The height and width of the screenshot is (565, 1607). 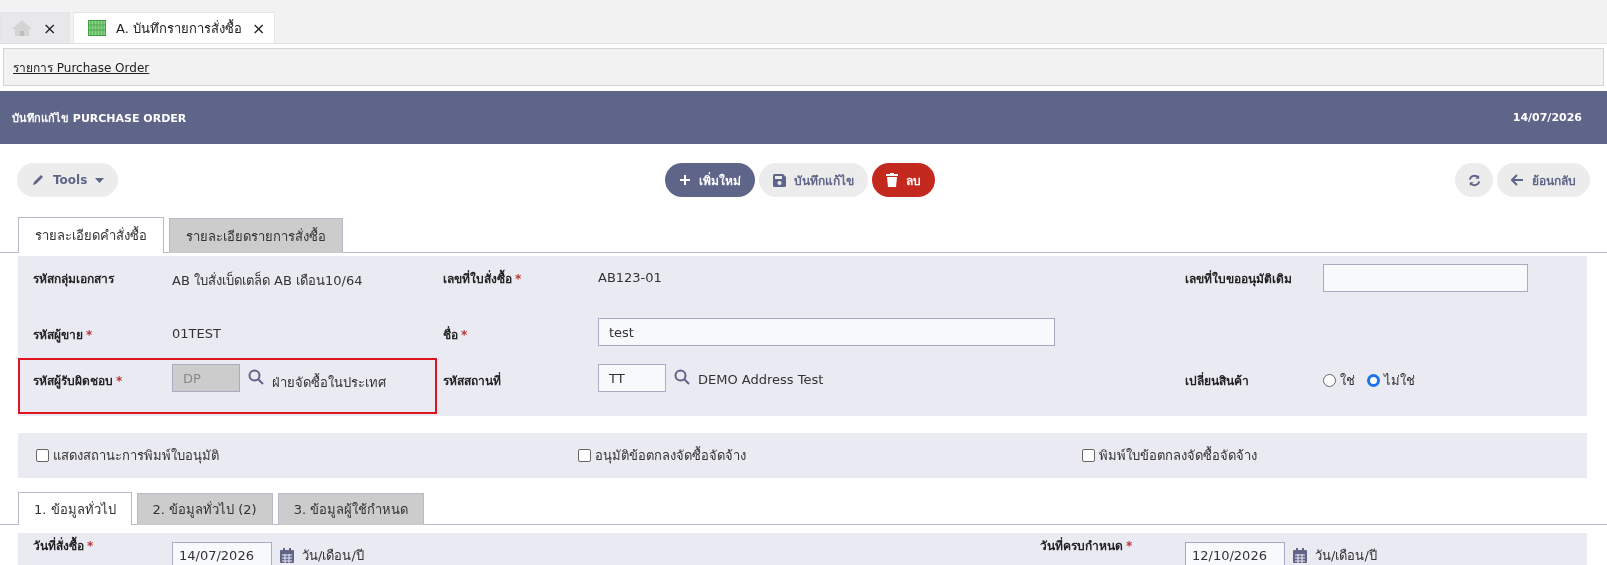 I want to click on code-field: TT, so click(x=632, y=378).